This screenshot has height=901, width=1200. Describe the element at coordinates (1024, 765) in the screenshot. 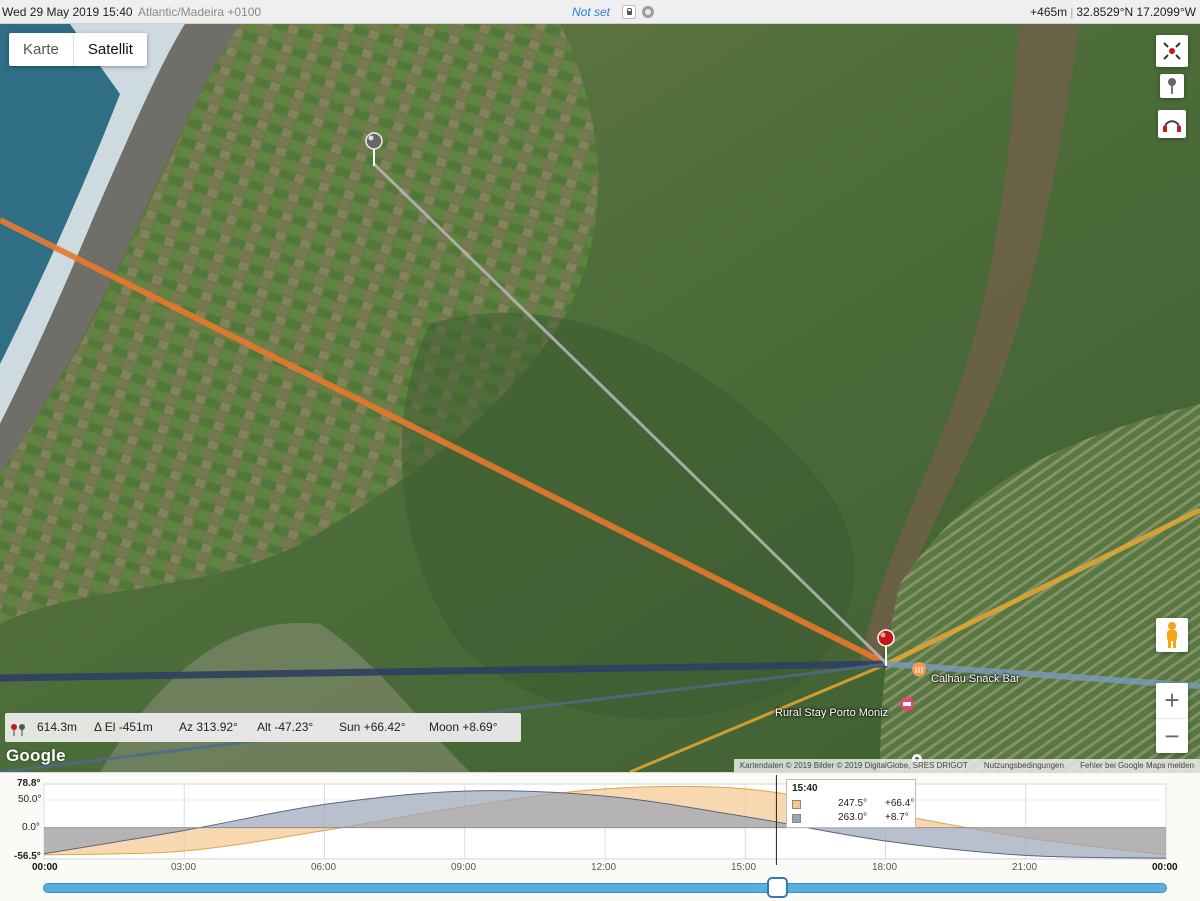

I see `terms-link: Nutzungsbedingungen` at that location.